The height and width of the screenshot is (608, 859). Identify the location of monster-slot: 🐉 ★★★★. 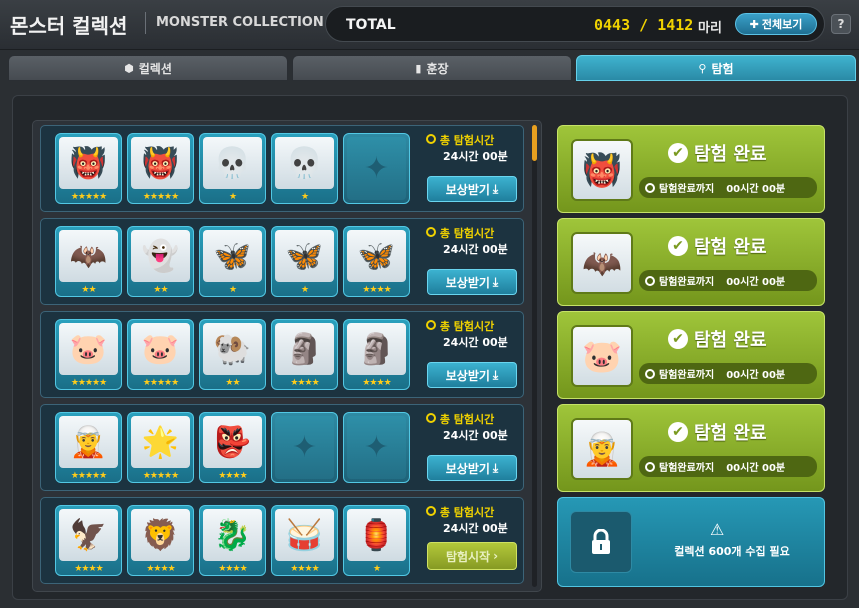
(232, 540).